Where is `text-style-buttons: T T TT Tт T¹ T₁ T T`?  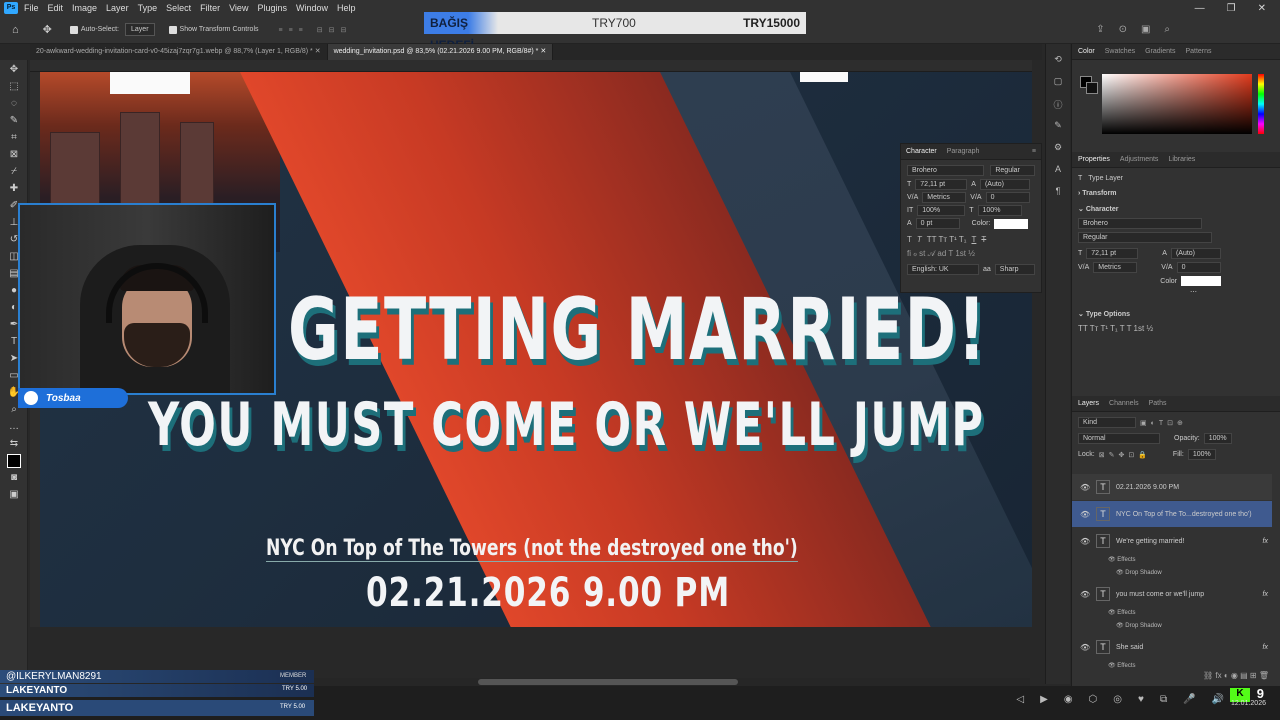
text-style-buttons: T T TT Tт T¹ T₁ T T is located at coordinates (971, 239).